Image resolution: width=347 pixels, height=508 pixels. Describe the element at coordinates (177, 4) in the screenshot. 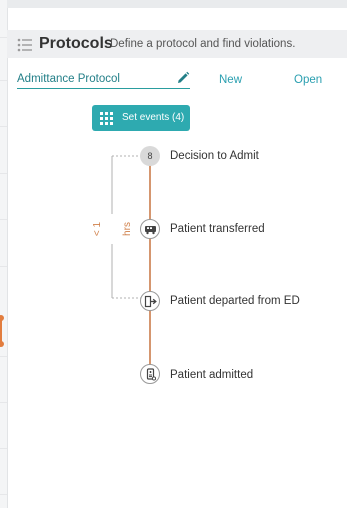

I see `top-bar` at that location.